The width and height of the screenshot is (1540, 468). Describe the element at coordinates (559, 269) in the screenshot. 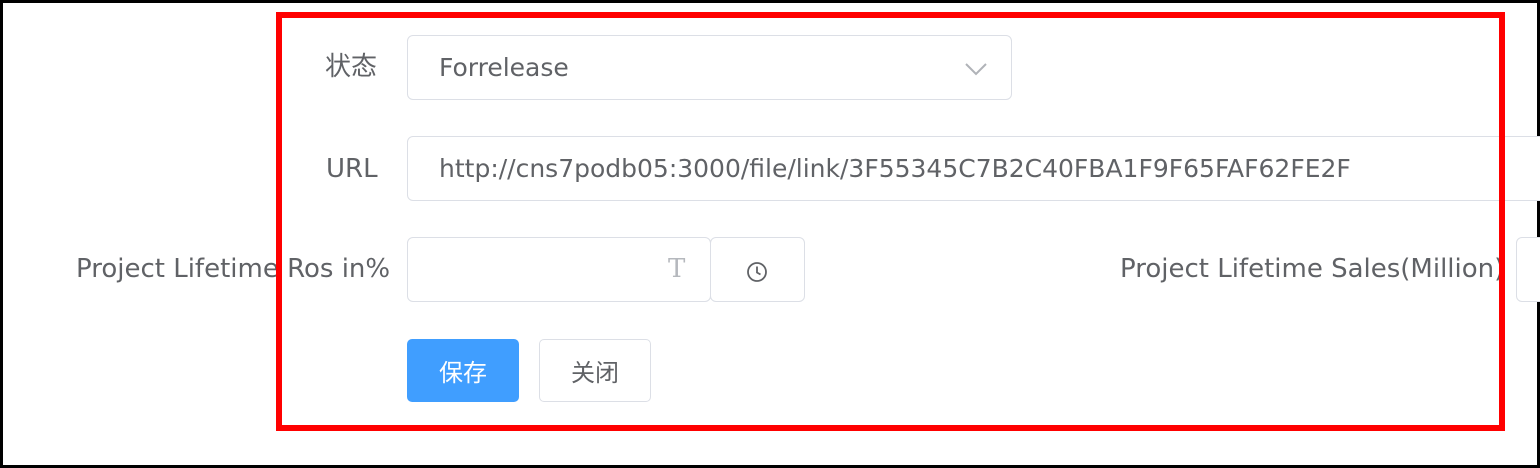

I see `ros-input: T` at that location.